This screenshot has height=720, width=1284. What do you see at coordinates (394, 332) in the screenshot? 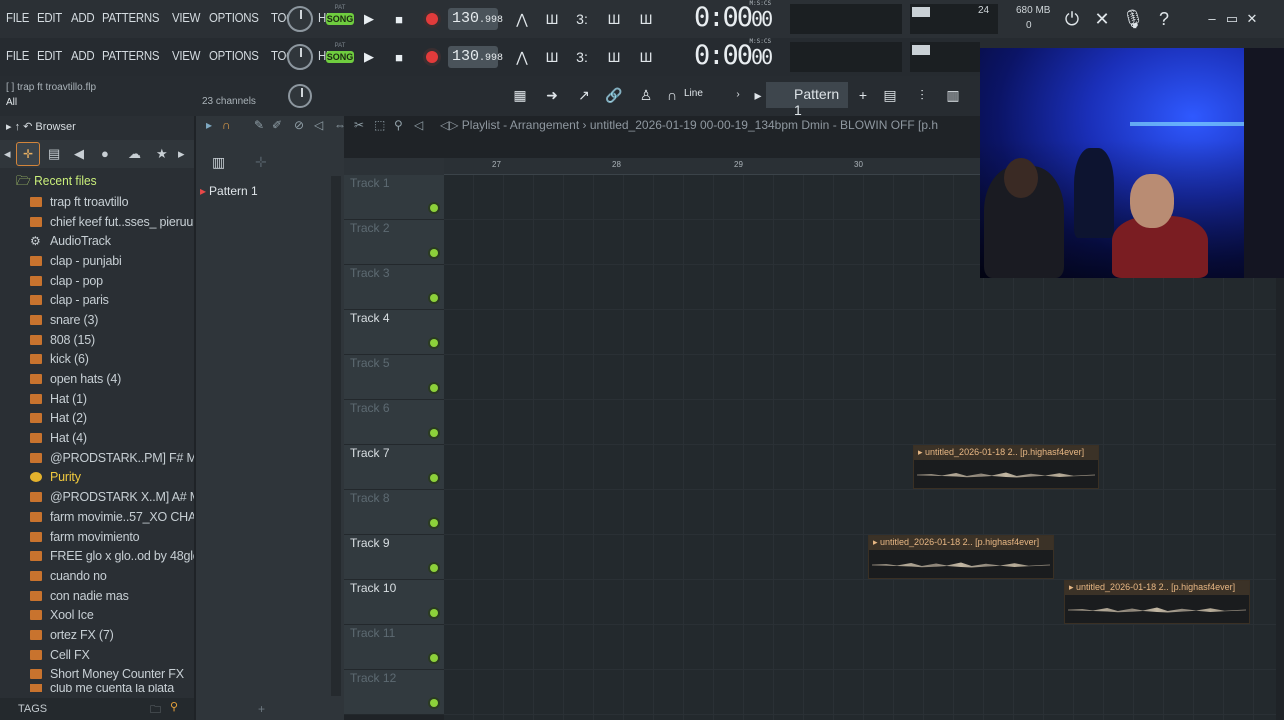
I see `track-header: Track 4` at bounding box center [394, 332].